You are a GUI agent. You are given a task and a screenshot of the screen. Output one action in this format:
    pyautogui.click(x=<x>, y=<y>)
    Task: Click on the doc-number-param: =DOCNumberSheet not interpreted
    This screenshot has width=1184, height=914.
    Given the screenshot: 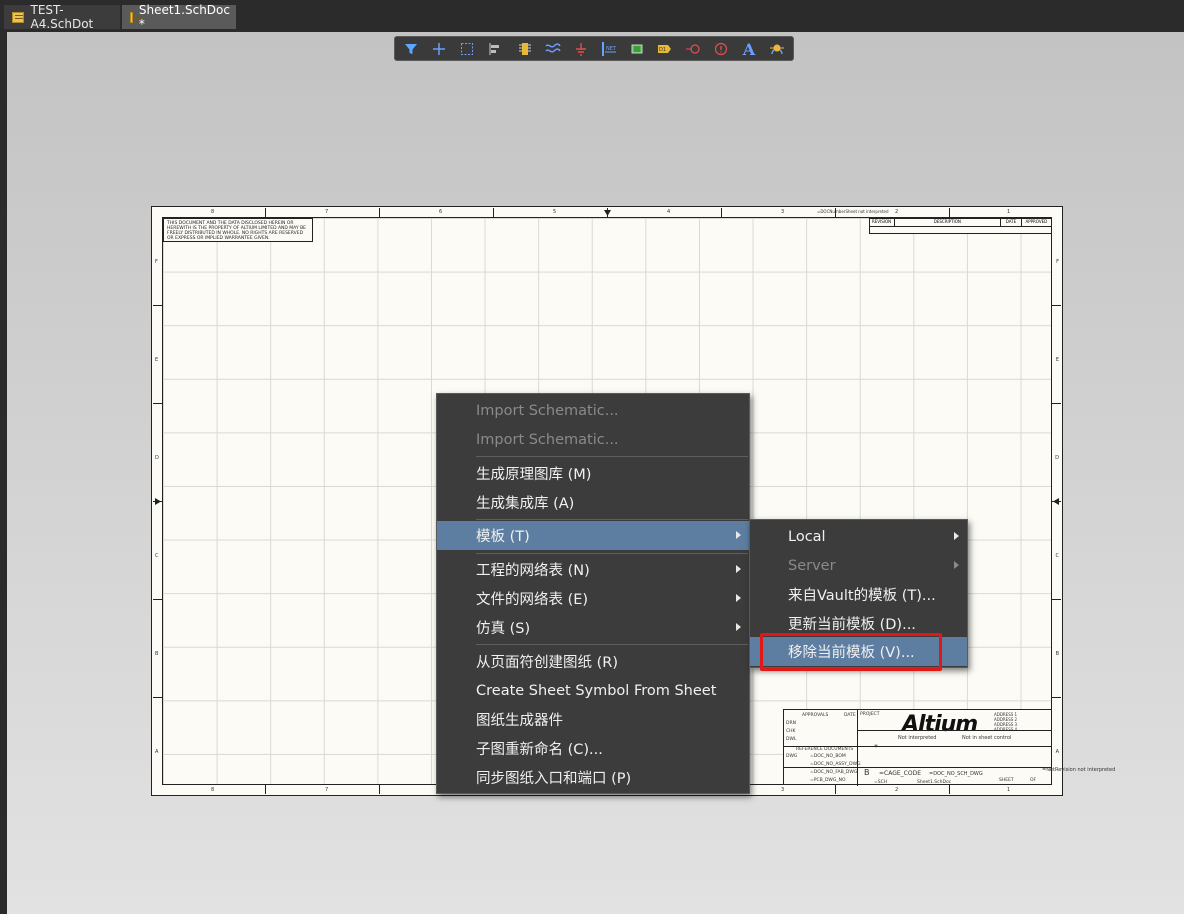 What is the action you would take?
    pyautogui.click(x=853, y=211)
    